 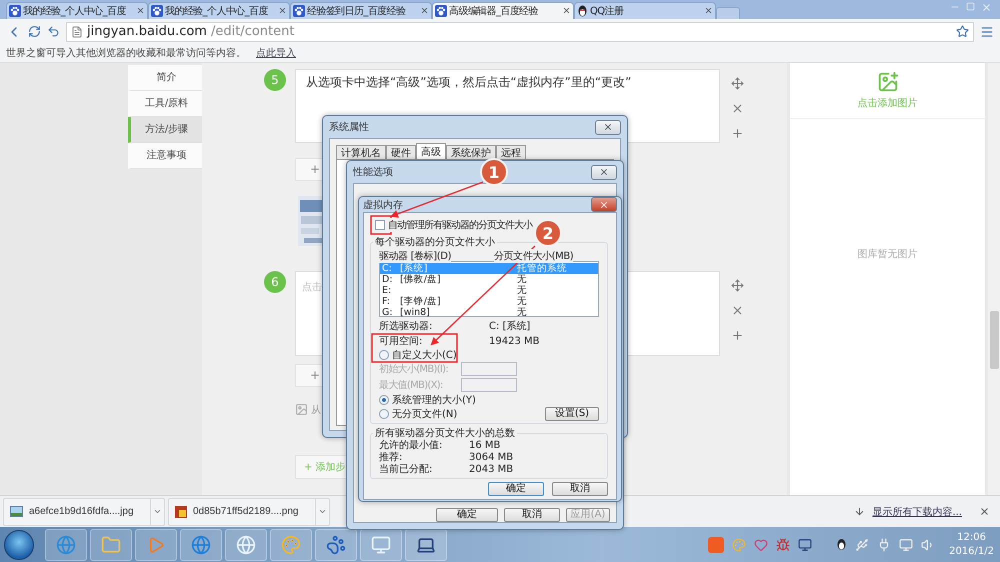 What do you see at coordinates (165, 155) in the screenshot?
I see `nav-item: 注意事项` at bounding box center [165, 155].